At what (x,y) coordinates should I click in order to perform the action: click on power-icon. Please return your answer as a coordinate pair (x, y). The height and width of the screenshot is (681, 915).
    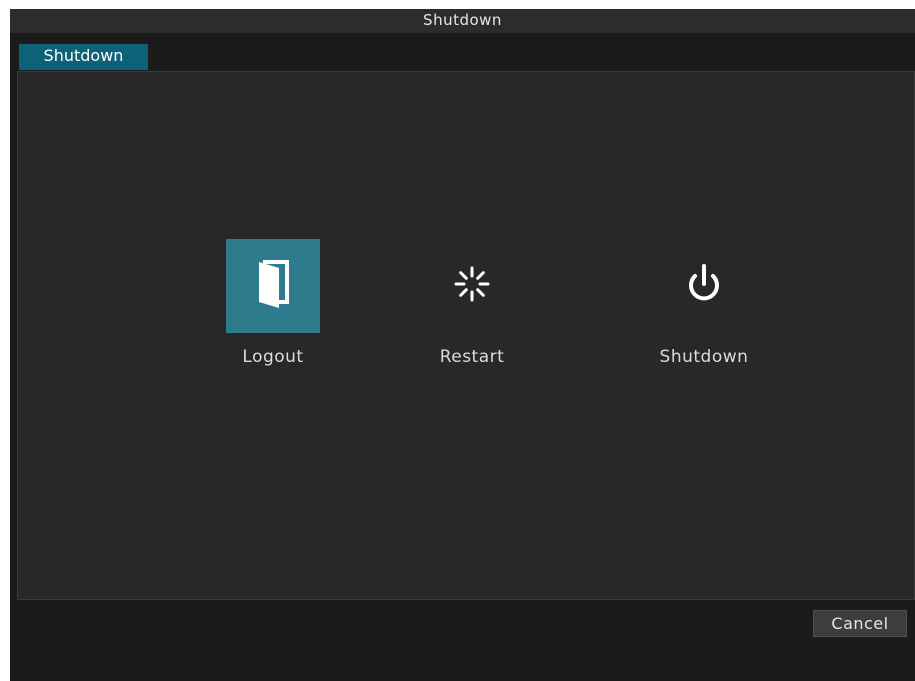
    Looking at the image, I should click on (704, 286).